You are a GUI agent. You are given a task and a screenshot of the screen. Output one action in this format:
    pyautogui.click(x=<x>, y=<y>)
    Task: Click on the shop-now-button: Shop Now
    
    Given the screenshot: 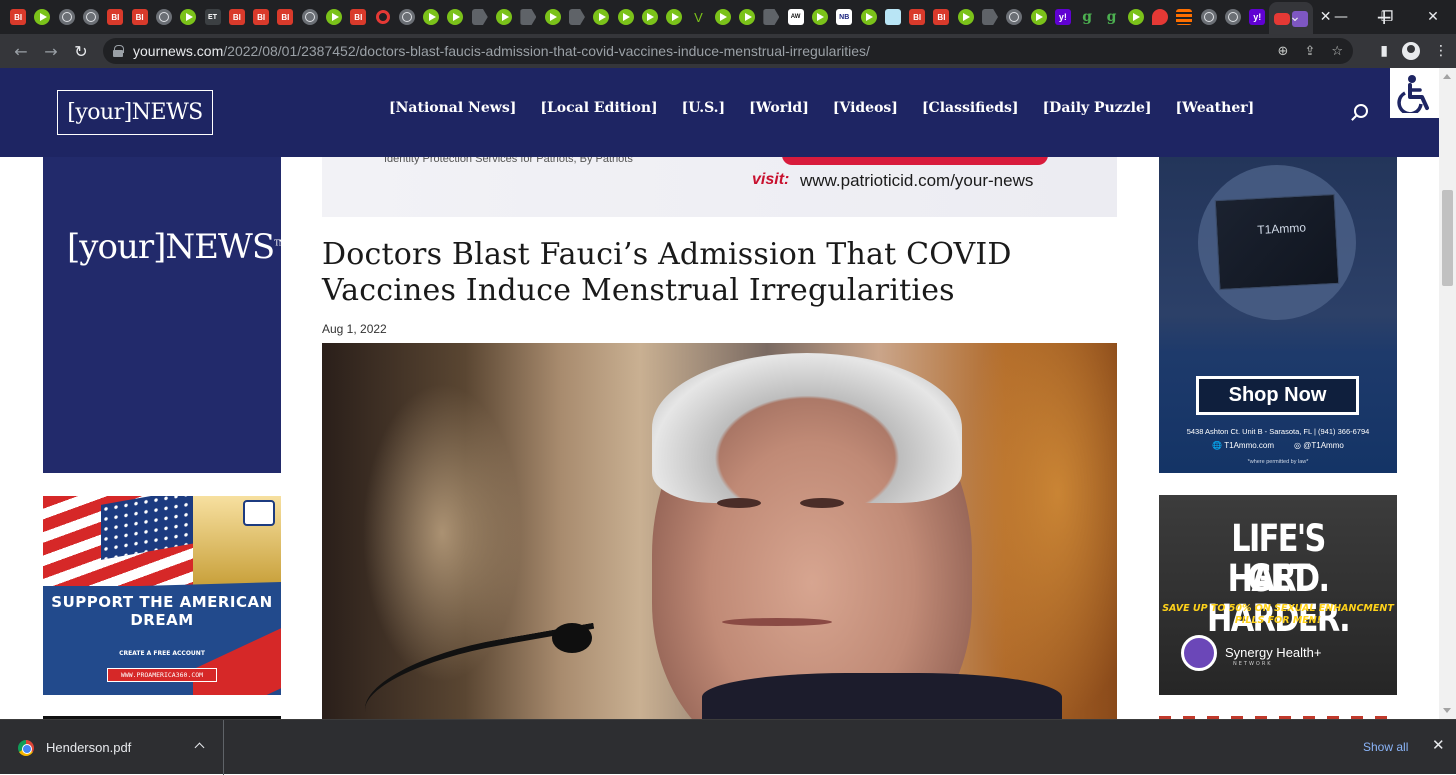 What is the action you would take?
    pyautogui.click(x=1277, y=395)
    